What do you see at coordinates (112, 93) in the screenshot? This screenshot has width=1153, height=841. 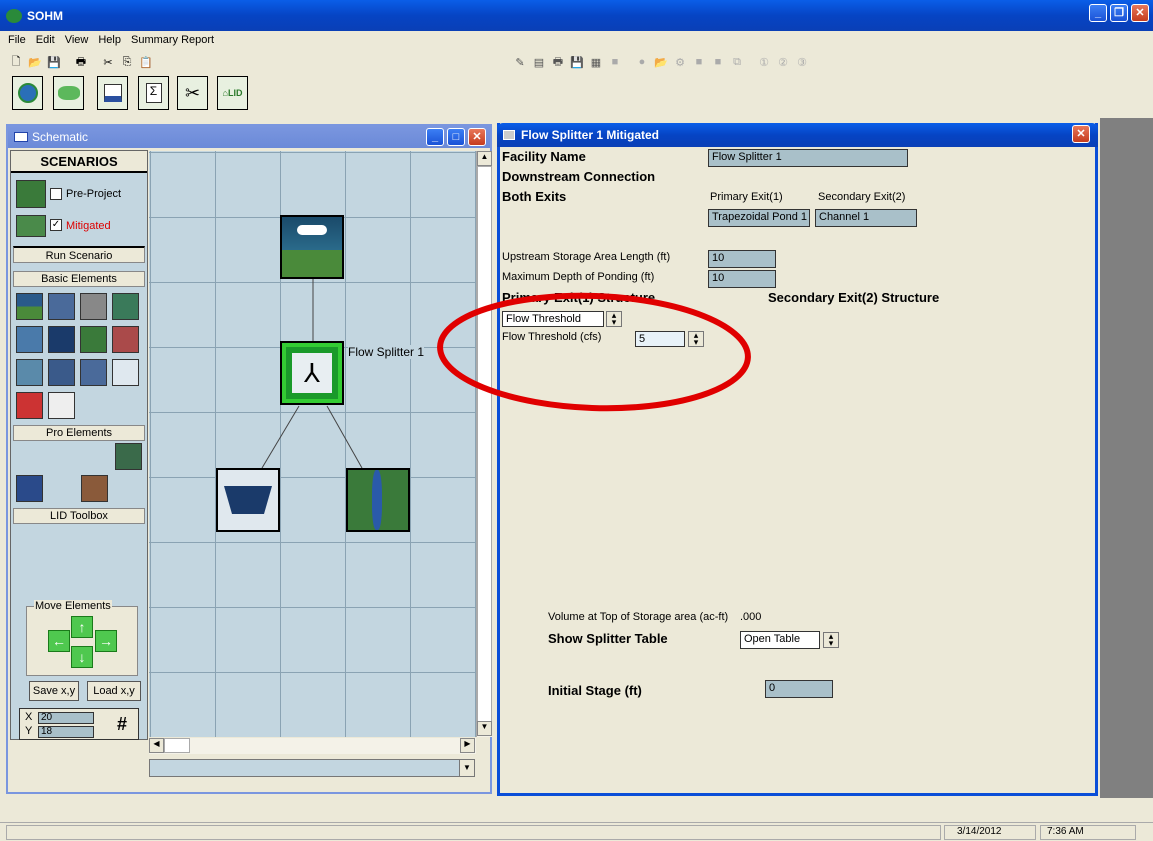 I see `graph-button` at bounding box center [112, 93].